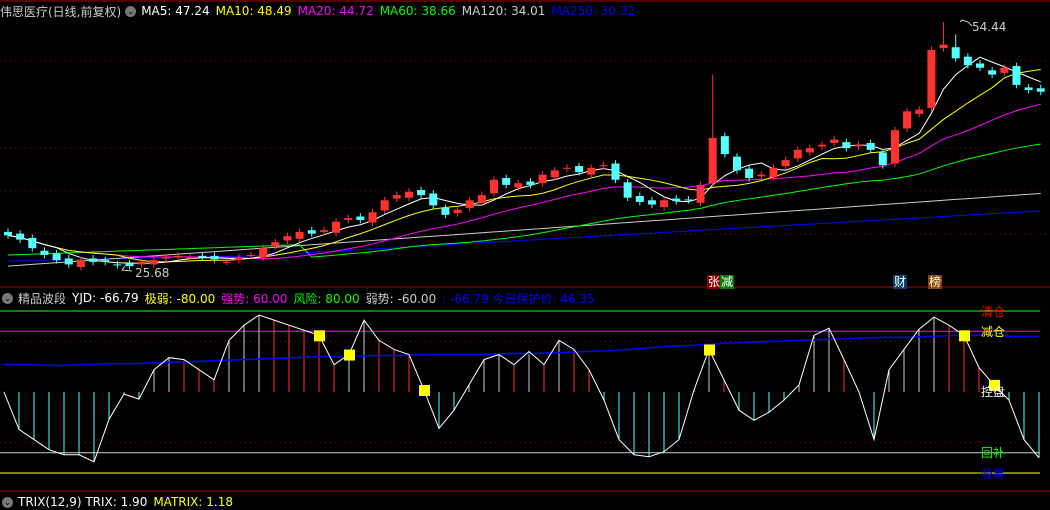  What do you see at coordinates (900, 282) in the screenshot?
I see `tag-cai: 财` at bounding box center [900, 282].